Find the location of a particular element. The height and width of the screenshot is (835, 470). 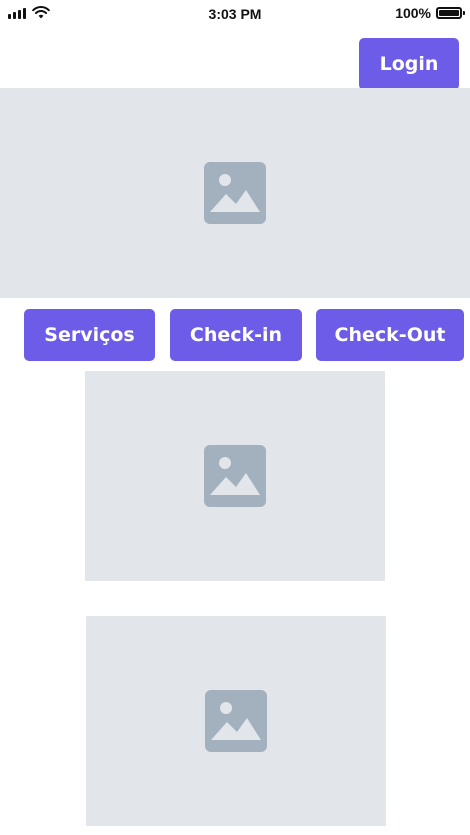

battery-fill is located at coordinates (449, 13).